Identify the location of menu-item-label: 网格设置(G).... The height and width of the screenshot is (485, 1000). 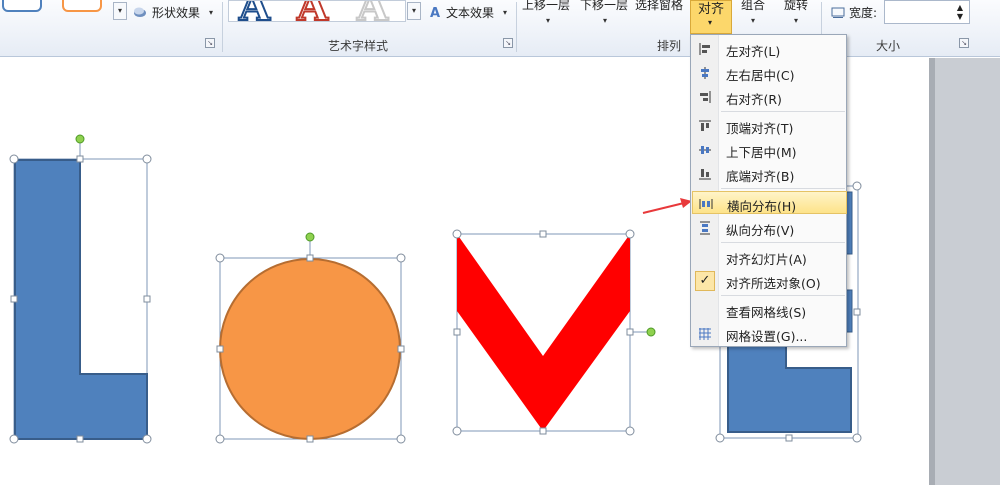
(767, 336).